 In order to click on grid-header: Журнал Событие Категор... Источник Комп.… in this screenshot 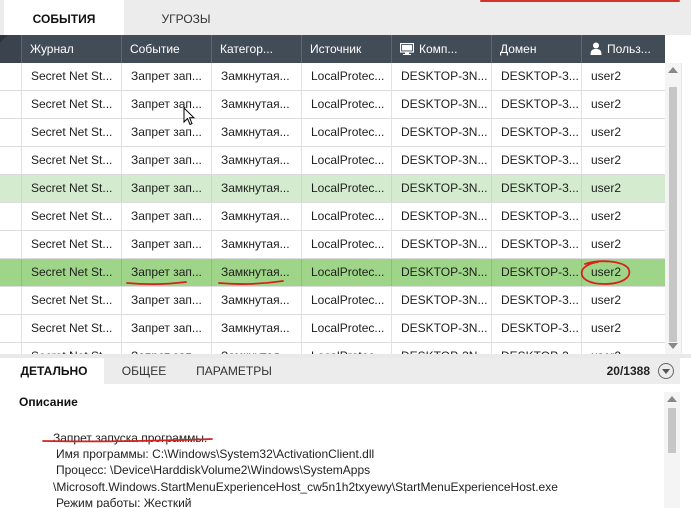, I will do `click(332, 49)`.